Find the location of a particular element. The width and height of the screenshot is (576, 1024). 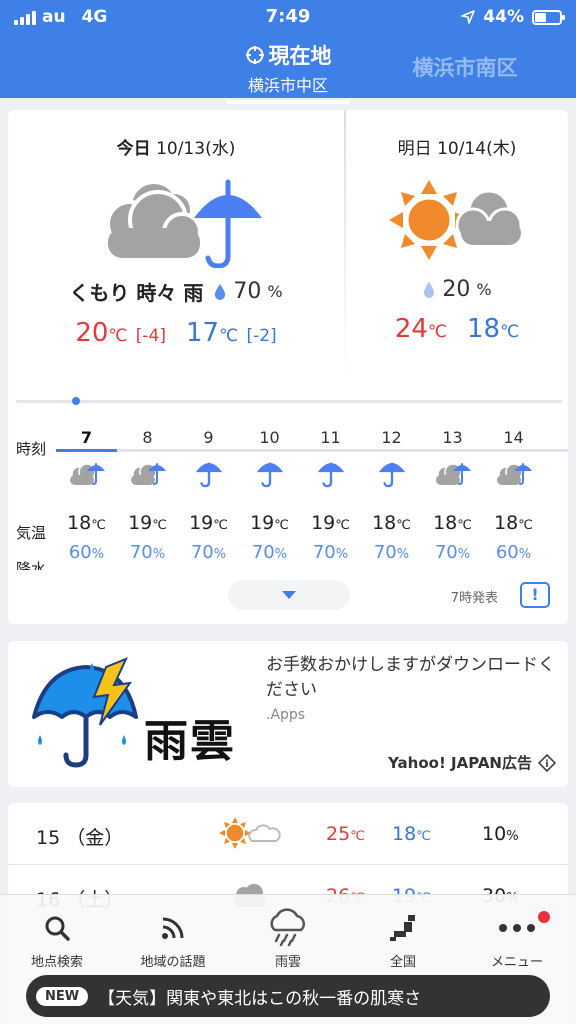

nav-search-label: 地点検索 is located at coordinates (56, 962).